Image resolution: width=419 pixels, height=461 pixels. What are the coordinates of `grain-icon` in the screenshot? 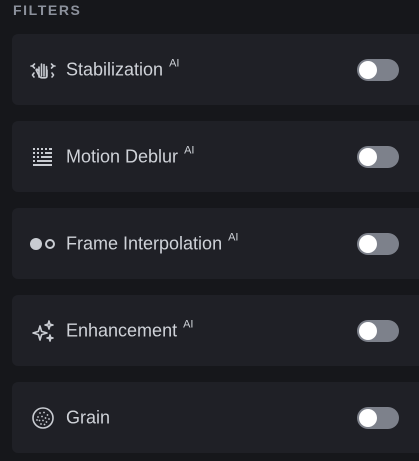 It's located at (43, 418).